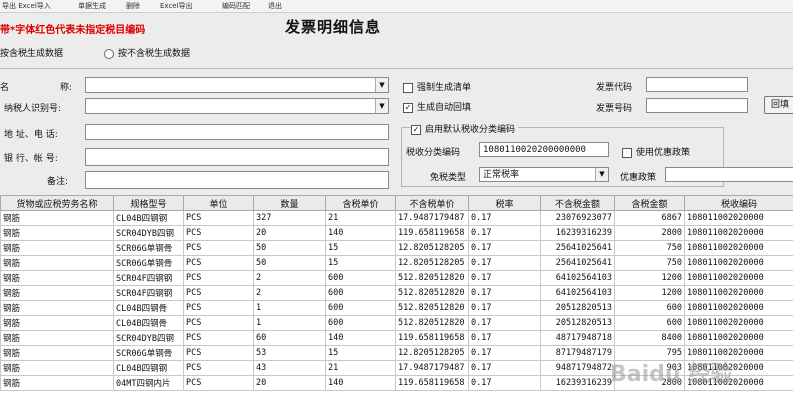  Describe the element at coordinates (147, 52) in the screenshot. I see `radio-excl-tax: 按不含税生成数据` at that location.